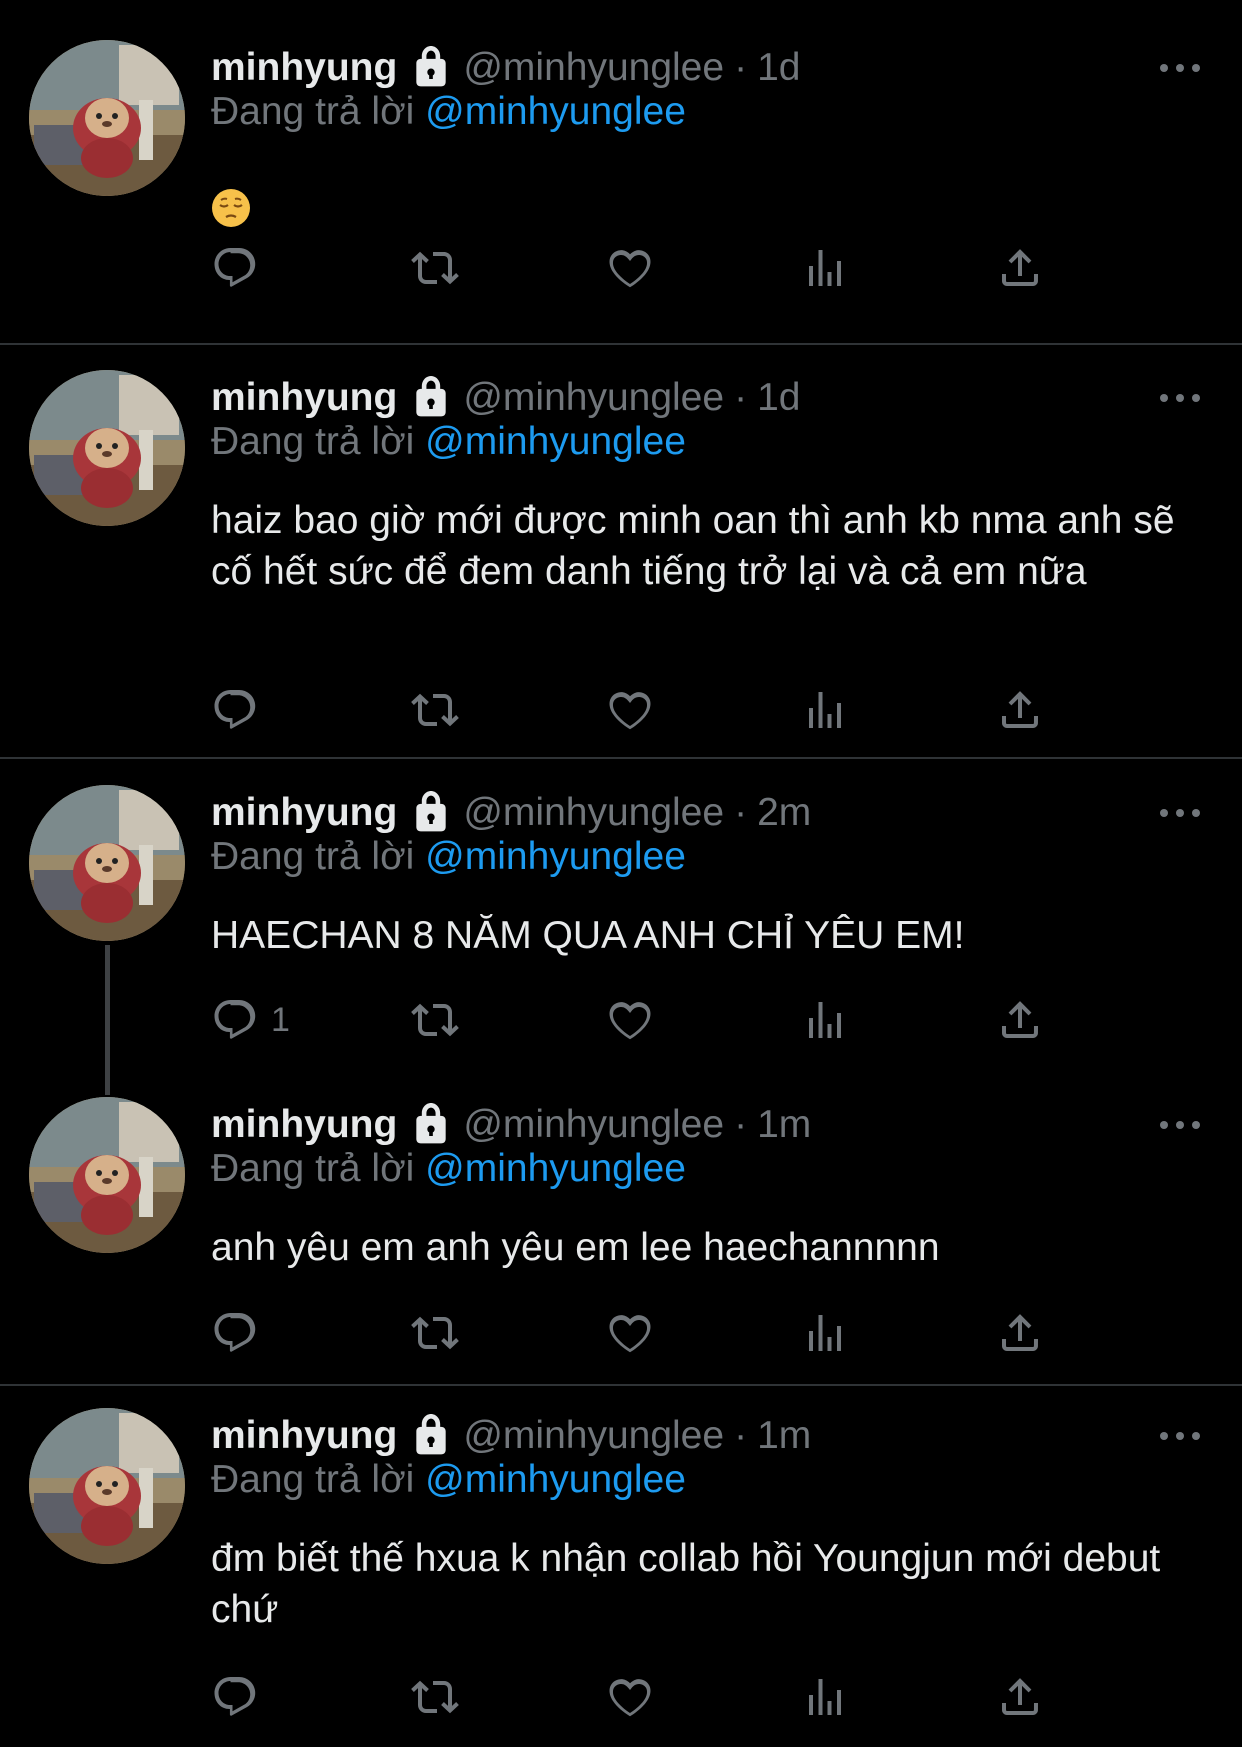 This screenshot has height=1747, width=1242. What do you see at coordinates (706, 214) in the screenshot?
I see `tweet-text` at bounding box center [706, 214].